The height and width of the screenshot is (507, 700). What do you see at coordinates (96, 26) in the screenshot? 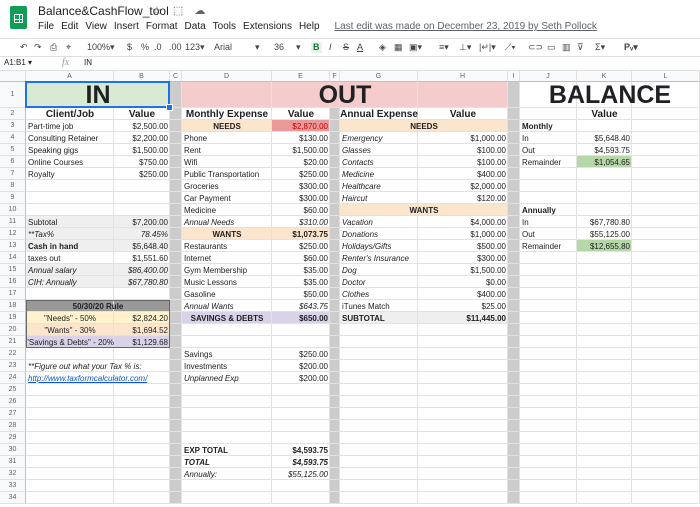
I see `menu-view: View` at bounding box center [96, 26].